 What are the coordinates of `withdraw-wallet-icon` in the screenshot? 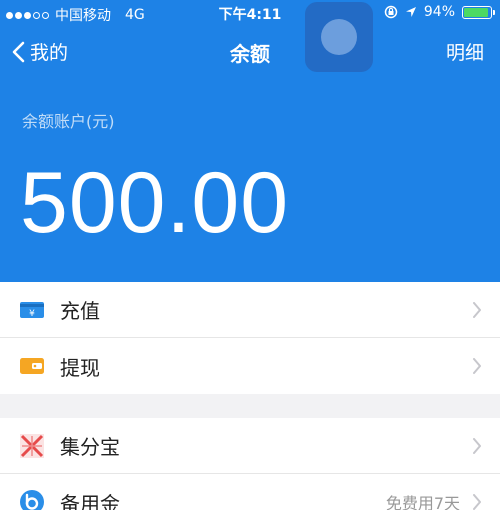 It's located at (32, 366).